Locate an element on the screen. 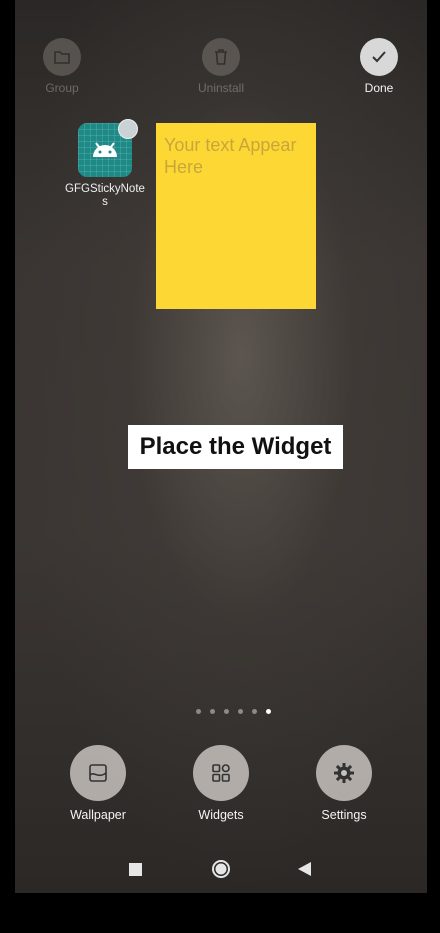 This screenshot has height=933, width=440. app-icon-tile is located at coordinates (108, 148).